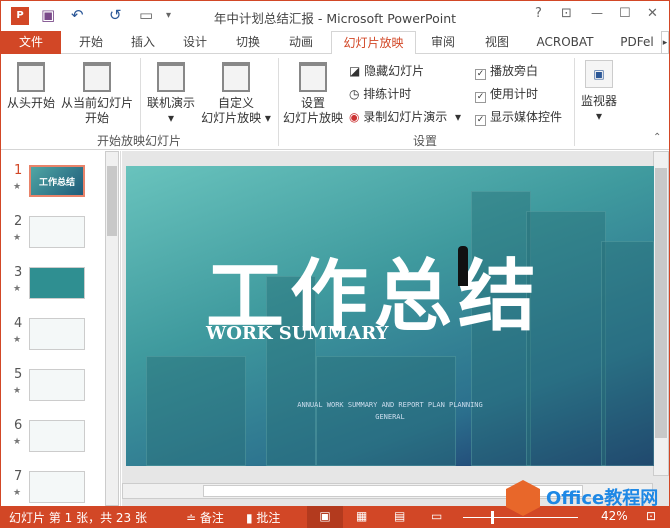  Describe the element at coordinates (297, 333) in the screenshot. I see `slide-subtitle: WORK SUMMARY` at that location.